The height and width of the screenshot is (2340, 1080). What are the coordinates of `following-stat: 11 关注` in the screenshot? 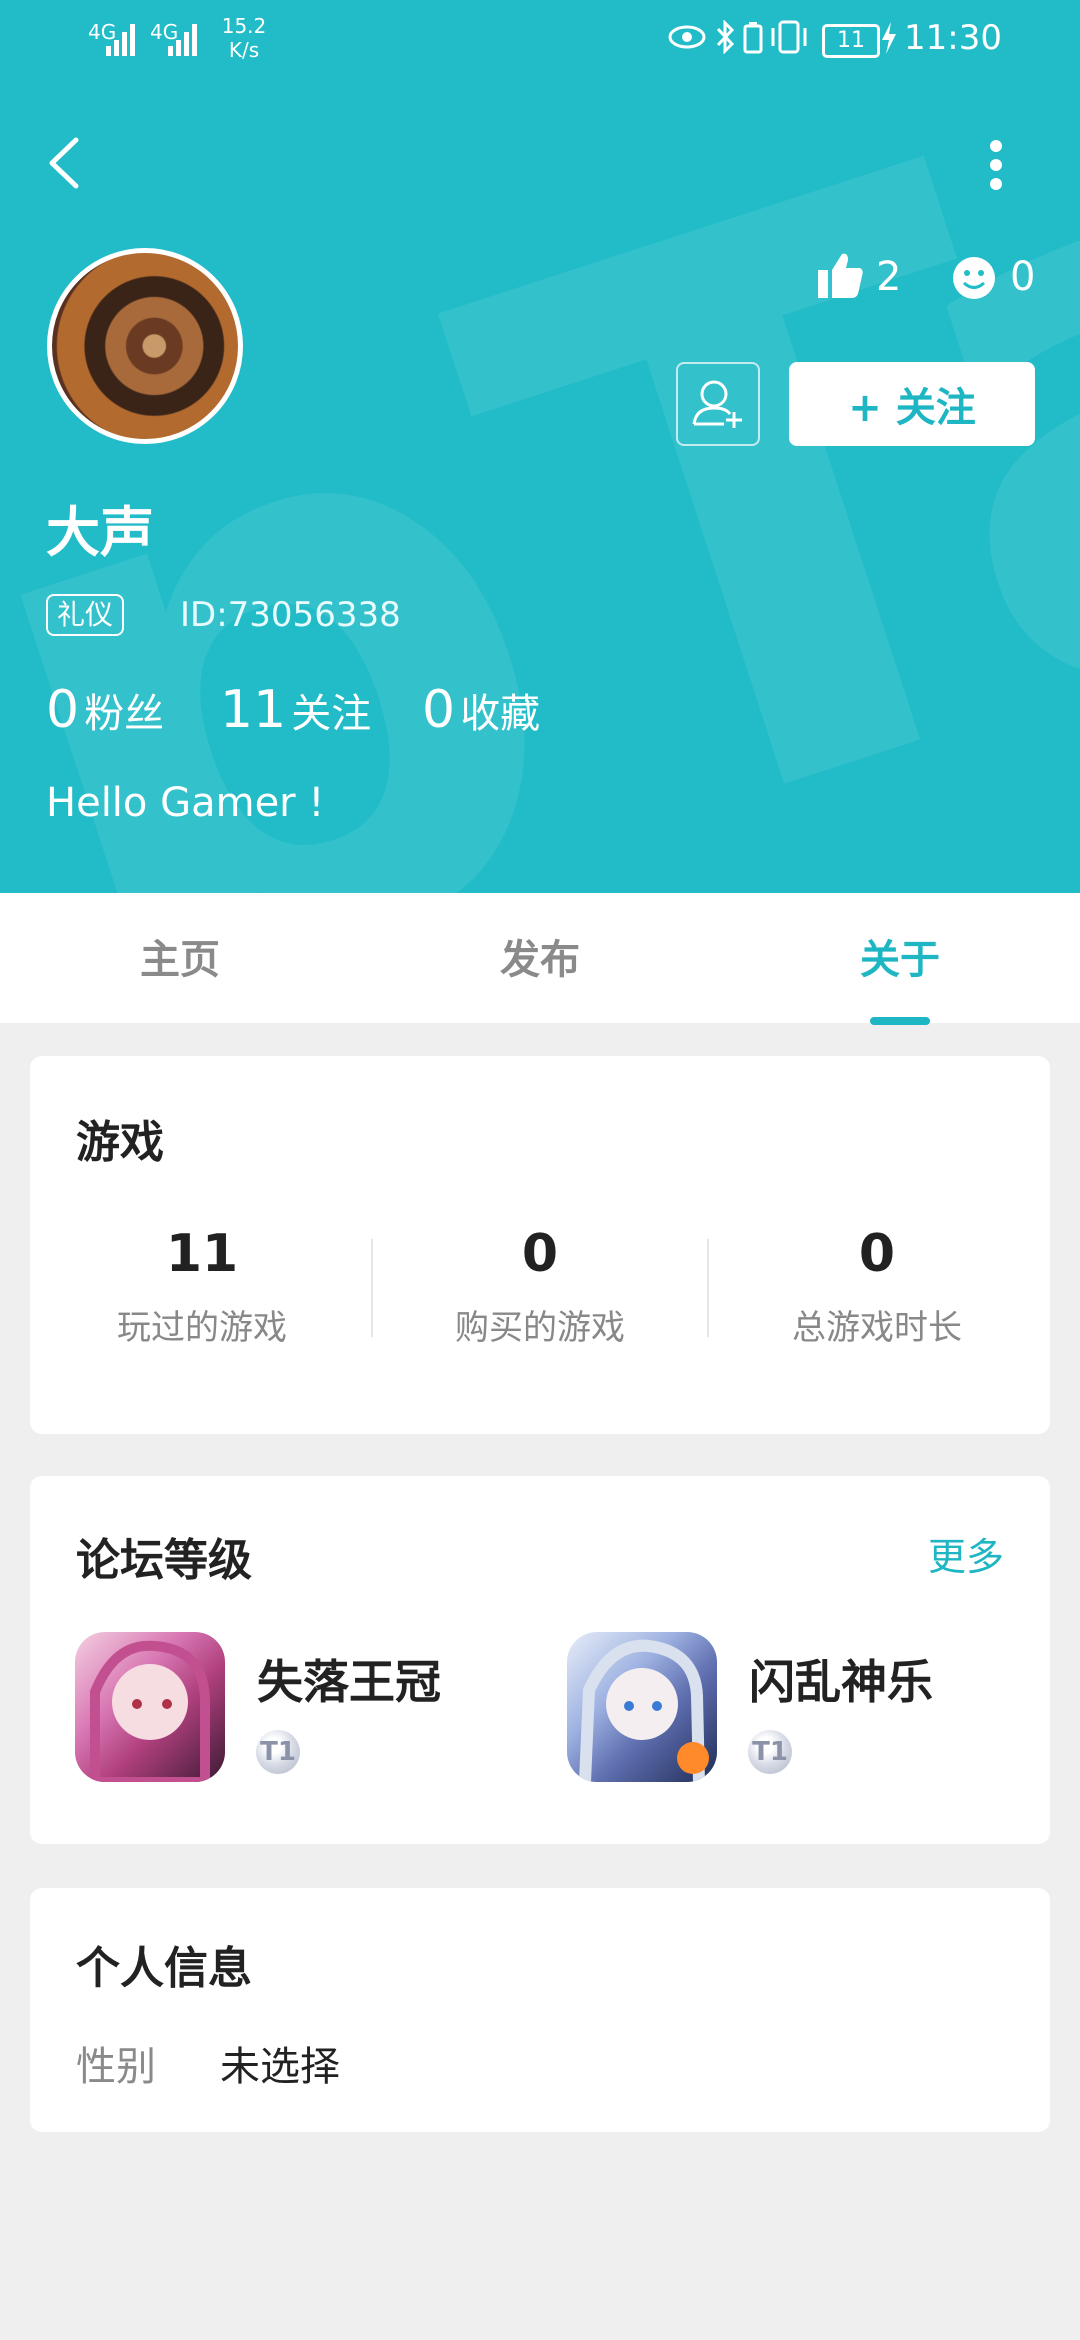 It's located at (295, 710).